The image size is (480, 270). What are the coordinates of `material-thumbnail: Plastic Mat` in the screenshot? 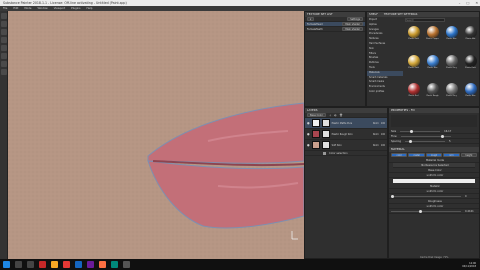 It's located at (470, 37).